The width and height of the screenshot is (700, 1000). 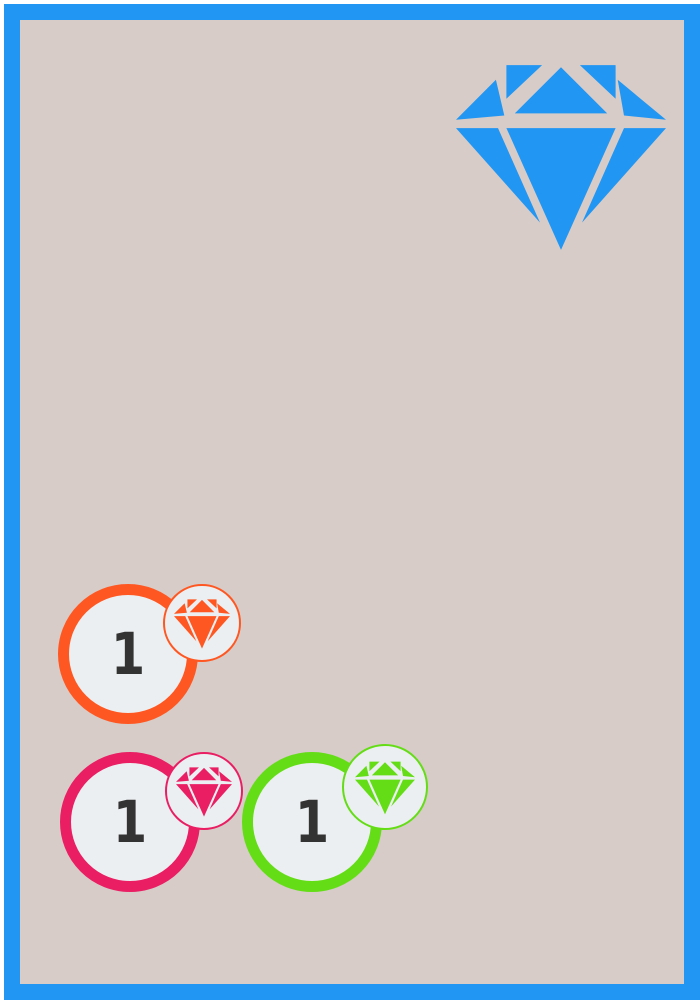 I want to click on green-gem-badge, so click(x=385, y=787).